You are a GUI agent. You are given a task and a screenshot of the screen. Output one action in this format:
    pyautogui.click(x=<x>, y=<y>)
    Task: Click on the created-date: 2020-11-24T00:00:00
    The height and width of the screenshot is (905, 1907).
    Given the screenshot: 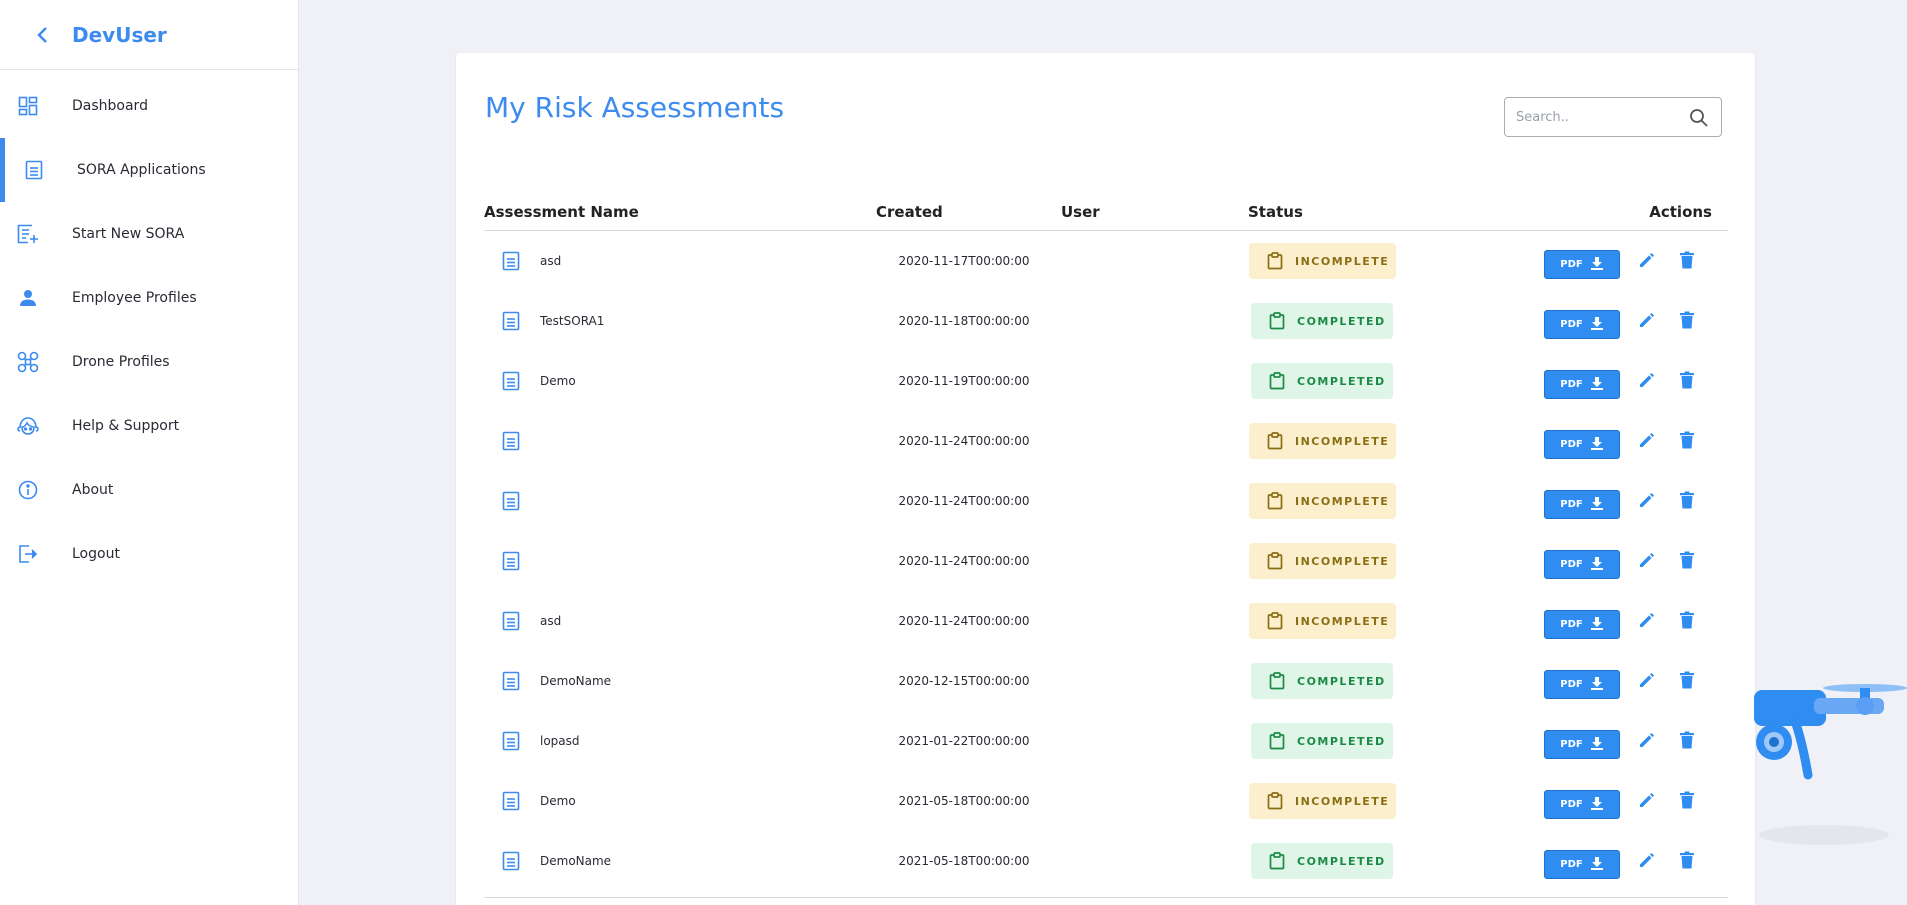 What is the action you would take?
    pyautogui.click(x=964, y=621)
    